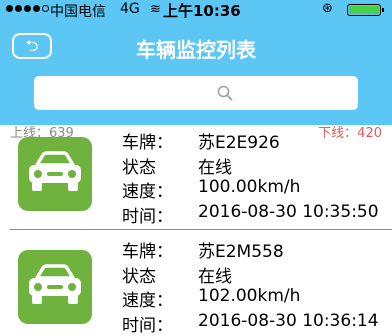  Describe the element at coordinates (225, 93) in the screenshot. I see `search-icon` at that location.